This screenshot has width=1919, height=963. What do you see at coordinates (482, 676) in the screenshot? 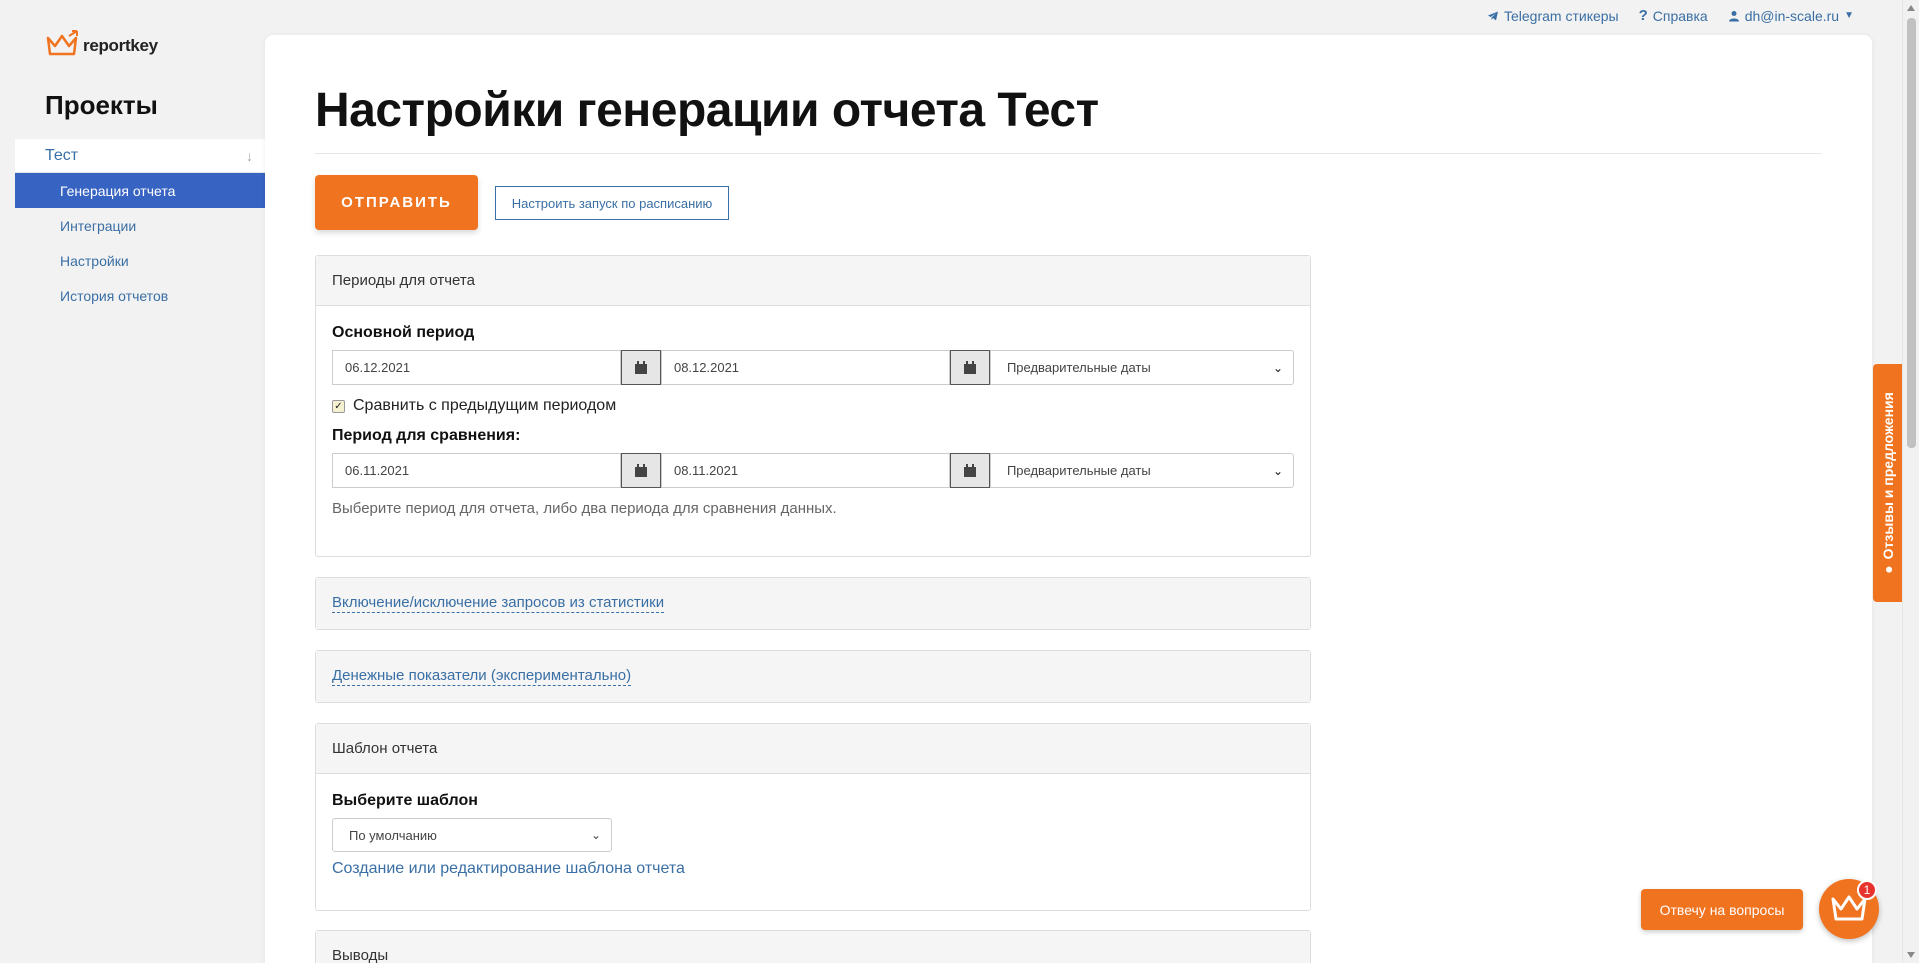
I see `money-metrics-link: Денежные показатели (экспериментально)` at bounding box center [482, 676].